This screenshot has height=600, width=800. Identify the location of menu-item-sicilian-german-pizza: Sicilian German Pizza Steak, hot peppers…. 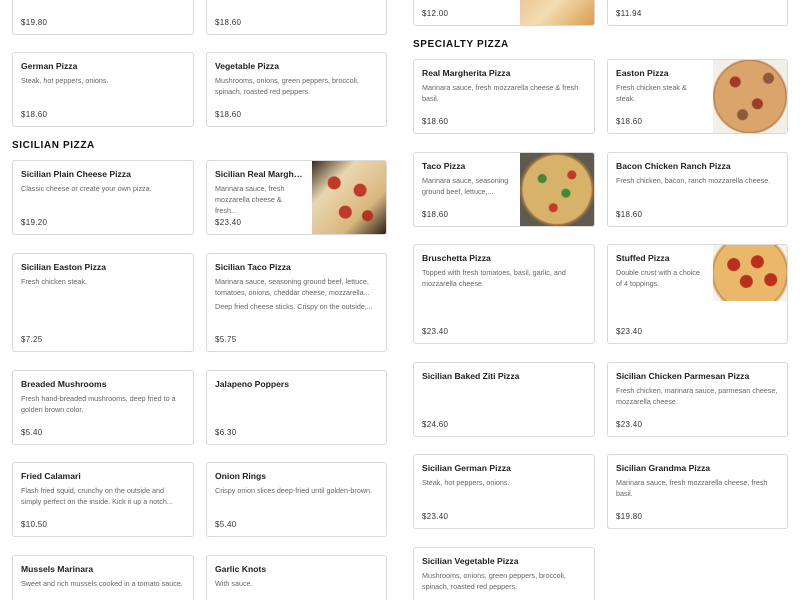
(504, 491).